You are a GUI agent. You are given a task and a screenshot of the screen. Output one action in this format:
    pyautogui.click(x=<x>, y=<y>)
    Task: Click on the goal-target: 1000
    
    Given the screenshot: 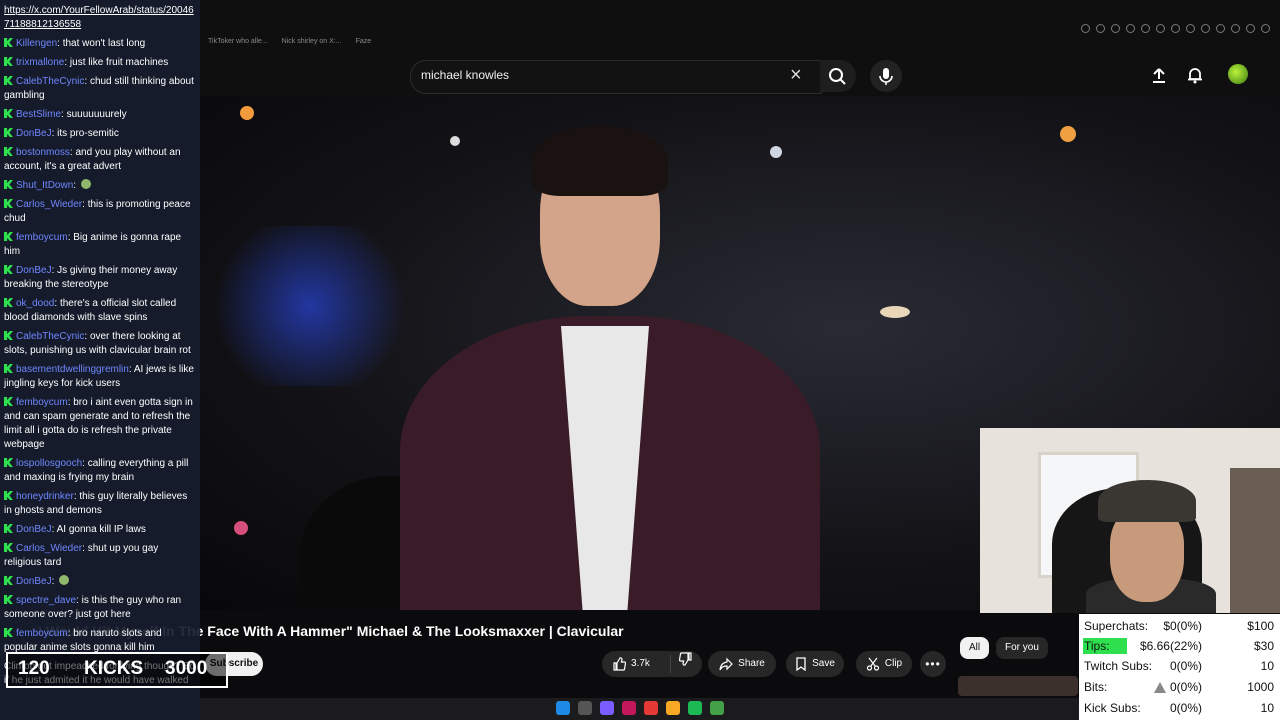 What is the action you would take?
    pyautogui.click(x=1260, y=687)
    